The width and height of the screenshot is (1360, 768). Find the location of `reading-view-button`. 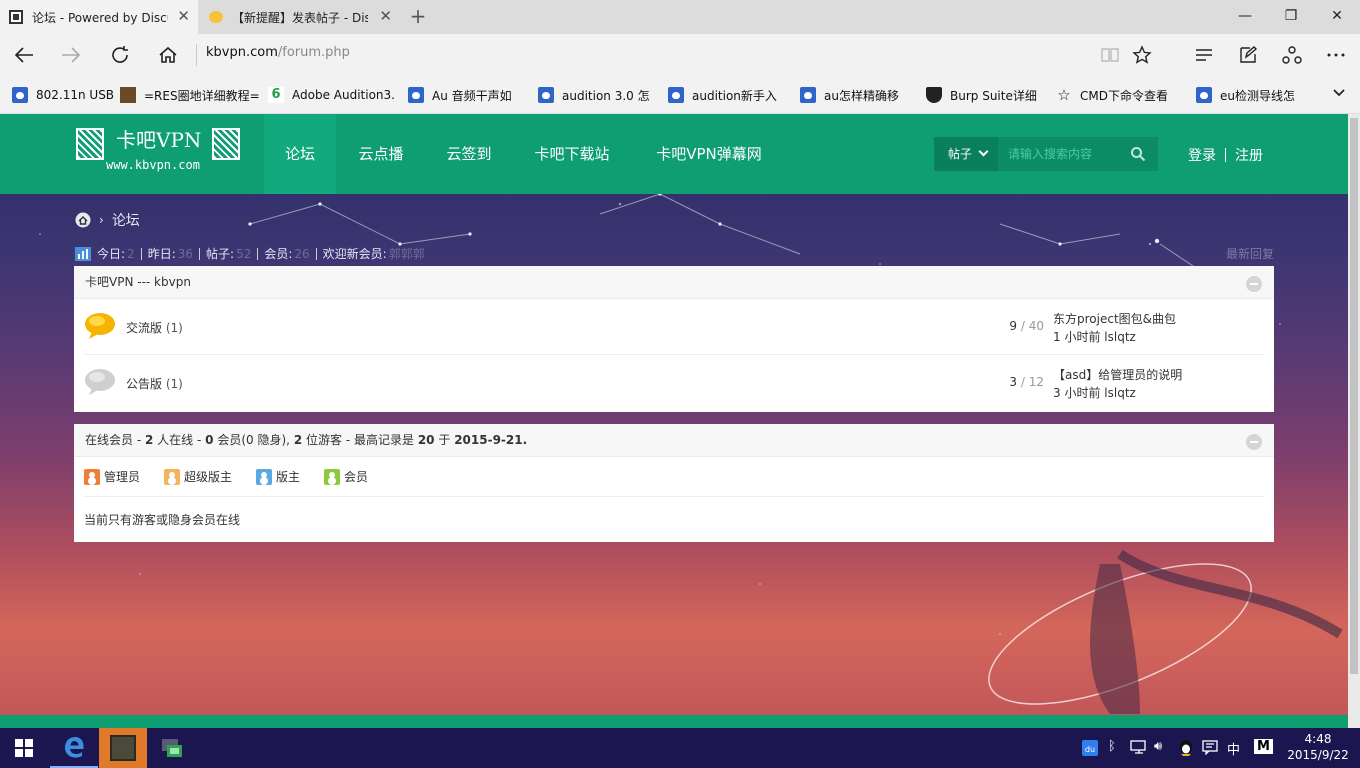

reading-view-button is located at coordinates (1110, 55).